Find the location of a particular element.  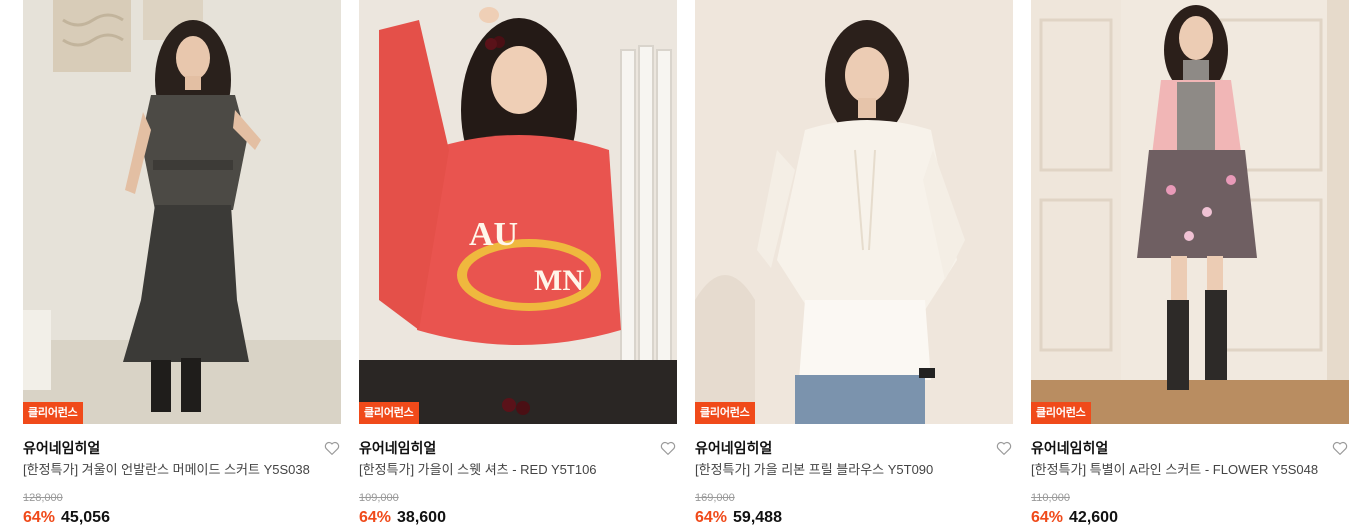

original-price: 169,000 is located at coordinates (715, 498).